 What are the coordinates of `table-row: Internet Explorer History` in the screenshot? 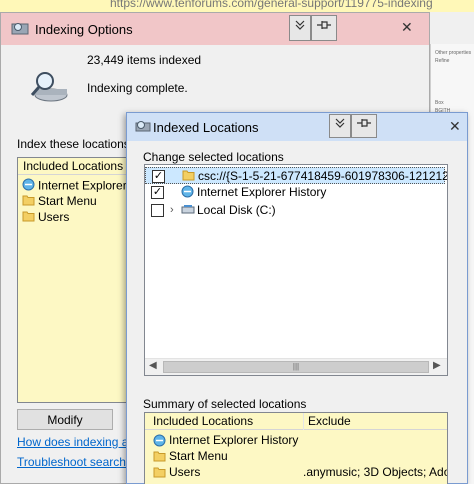 It's located at (296, 440).